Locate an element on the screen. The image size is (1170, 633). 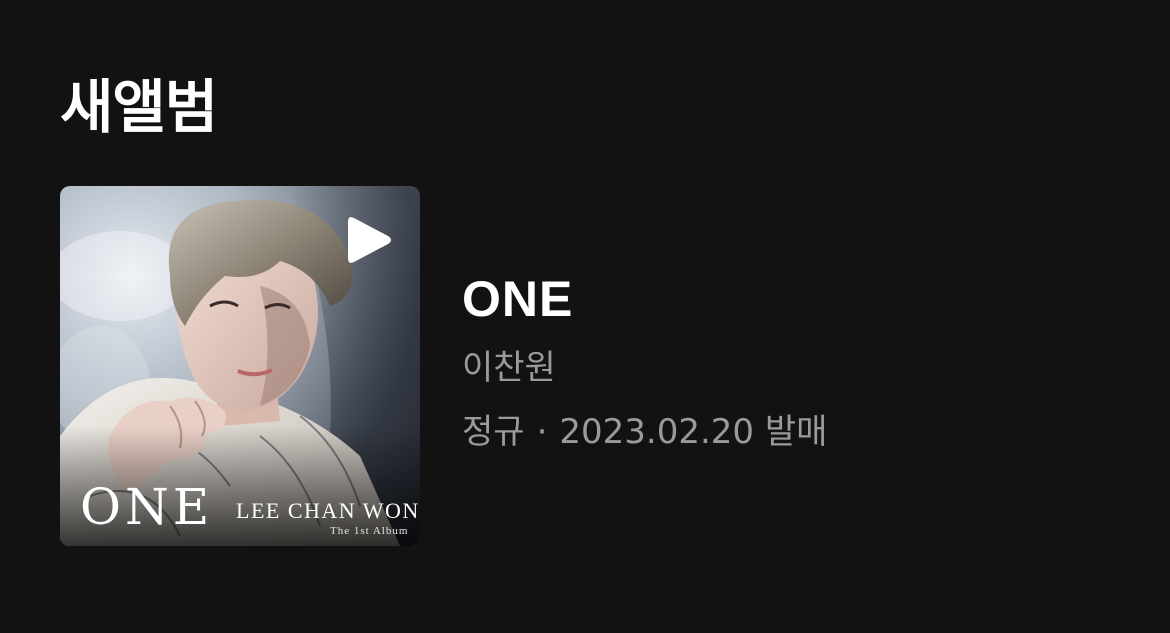
album-title: ONE is located at coordinates (644, 299).